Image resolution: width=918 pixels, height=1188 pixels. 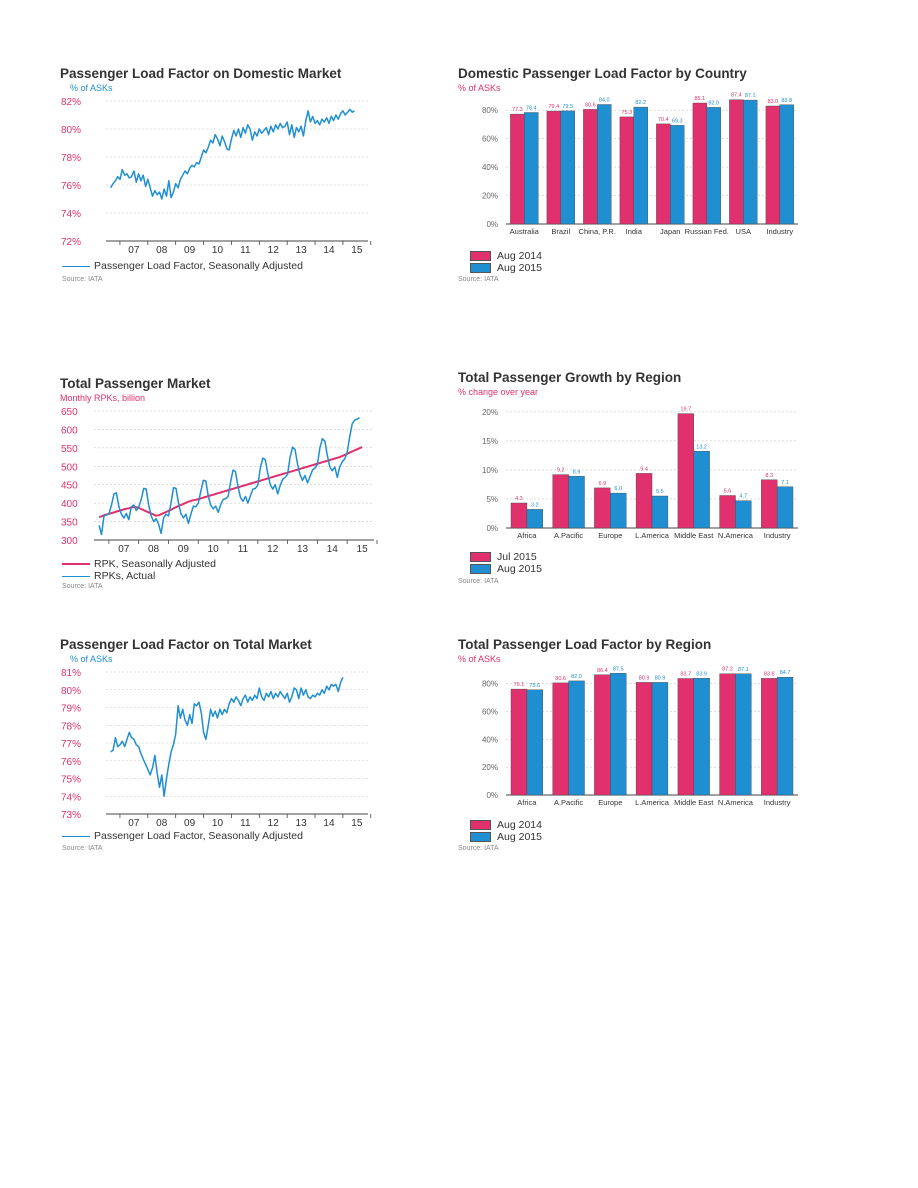 What do you see at coordinates (69, 467) in the screenshot?
I see `y-tick-label: 500` at bounding box center [69, 467].